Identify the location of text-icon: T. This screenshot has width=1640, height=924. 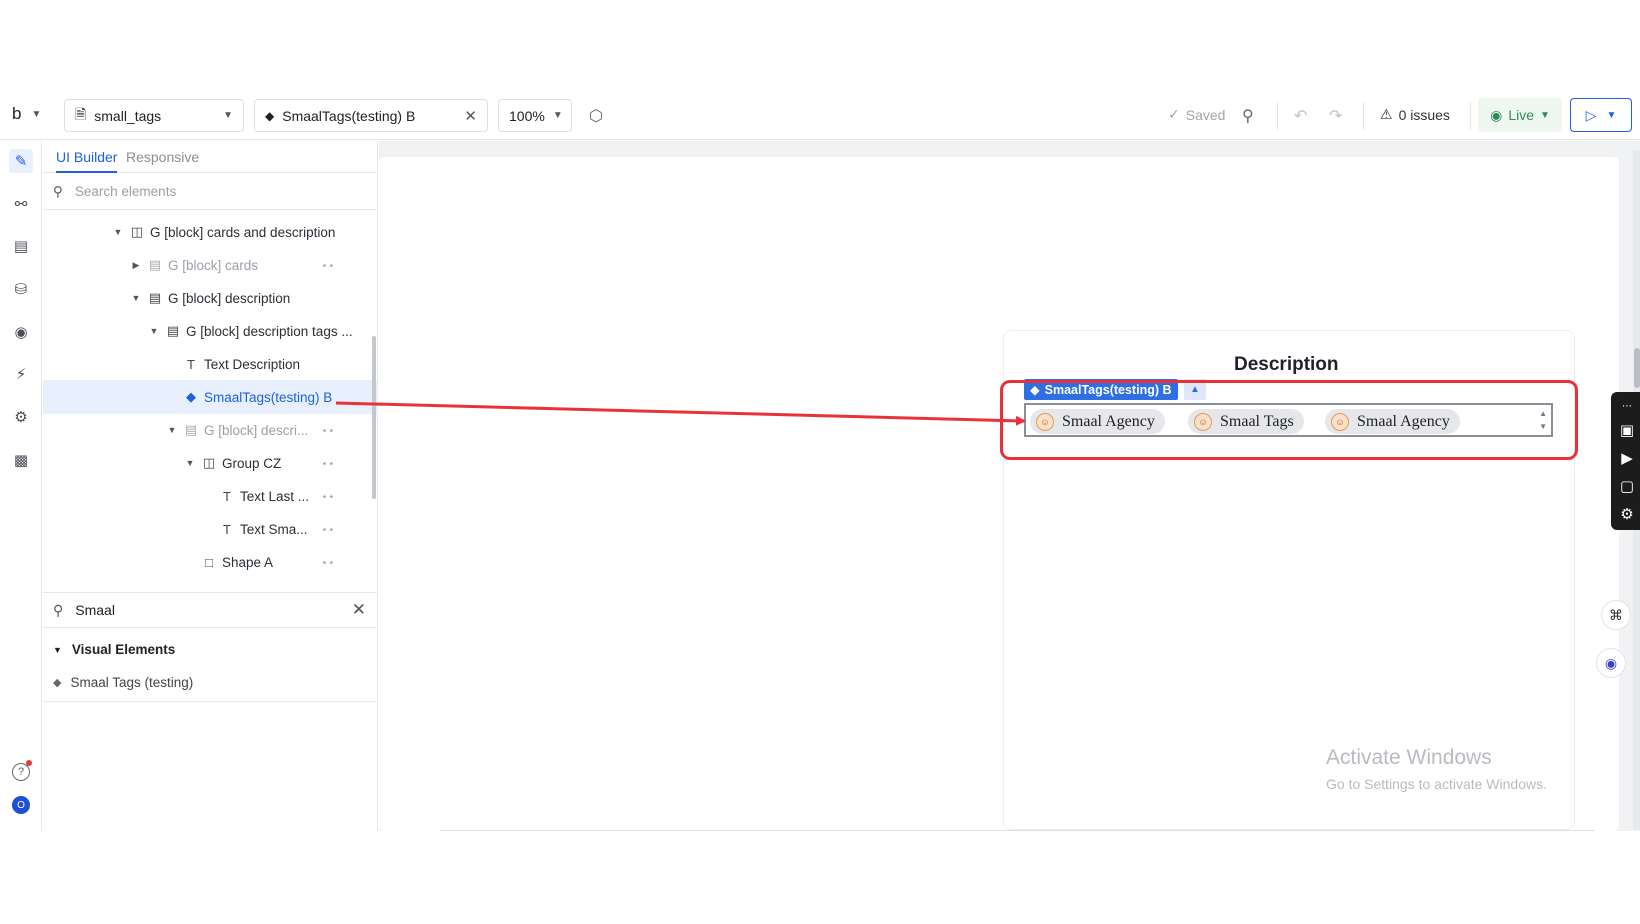
(191, 364).